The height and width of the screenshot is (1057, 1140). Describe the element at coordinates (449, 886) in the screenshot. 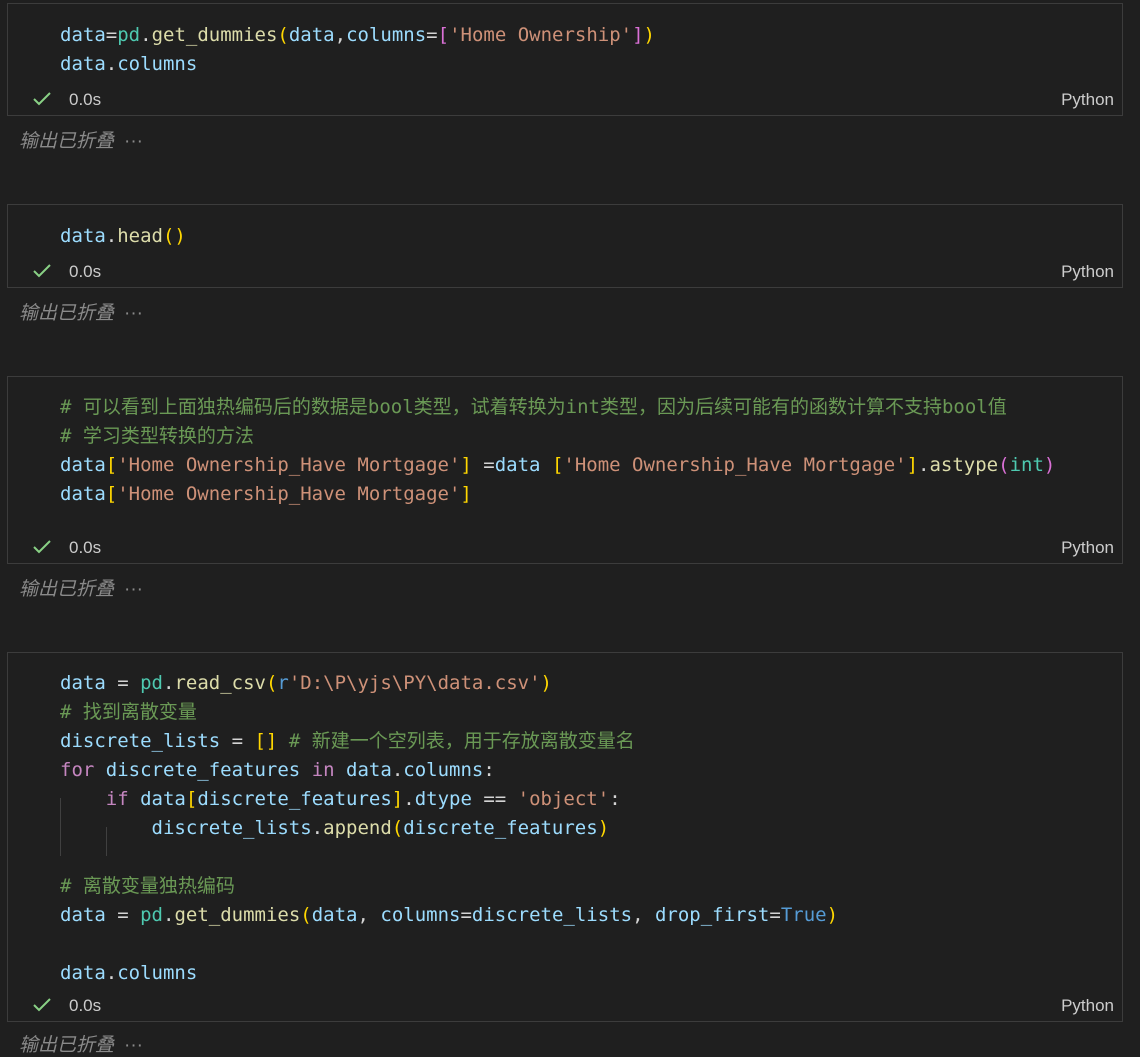

I see `code-line: # 离散变量独热编码` at that location.